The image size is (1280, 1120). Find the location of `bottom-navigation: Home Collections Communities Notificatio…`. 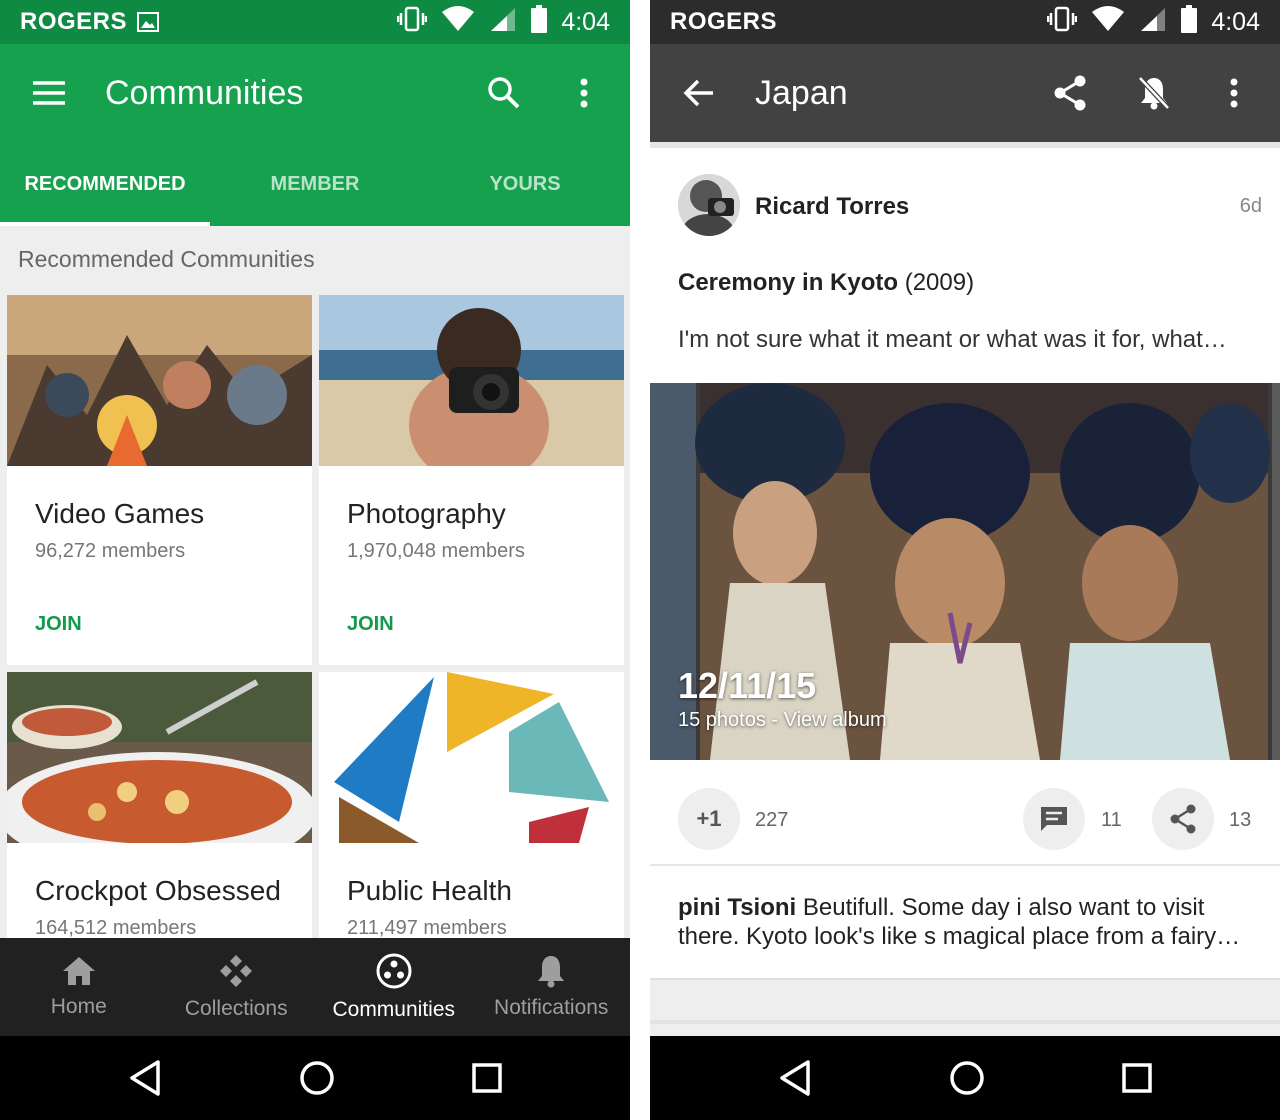

bottom-navigation: Home Collections Communities Notificatio… is located at coordinates (315, 987).